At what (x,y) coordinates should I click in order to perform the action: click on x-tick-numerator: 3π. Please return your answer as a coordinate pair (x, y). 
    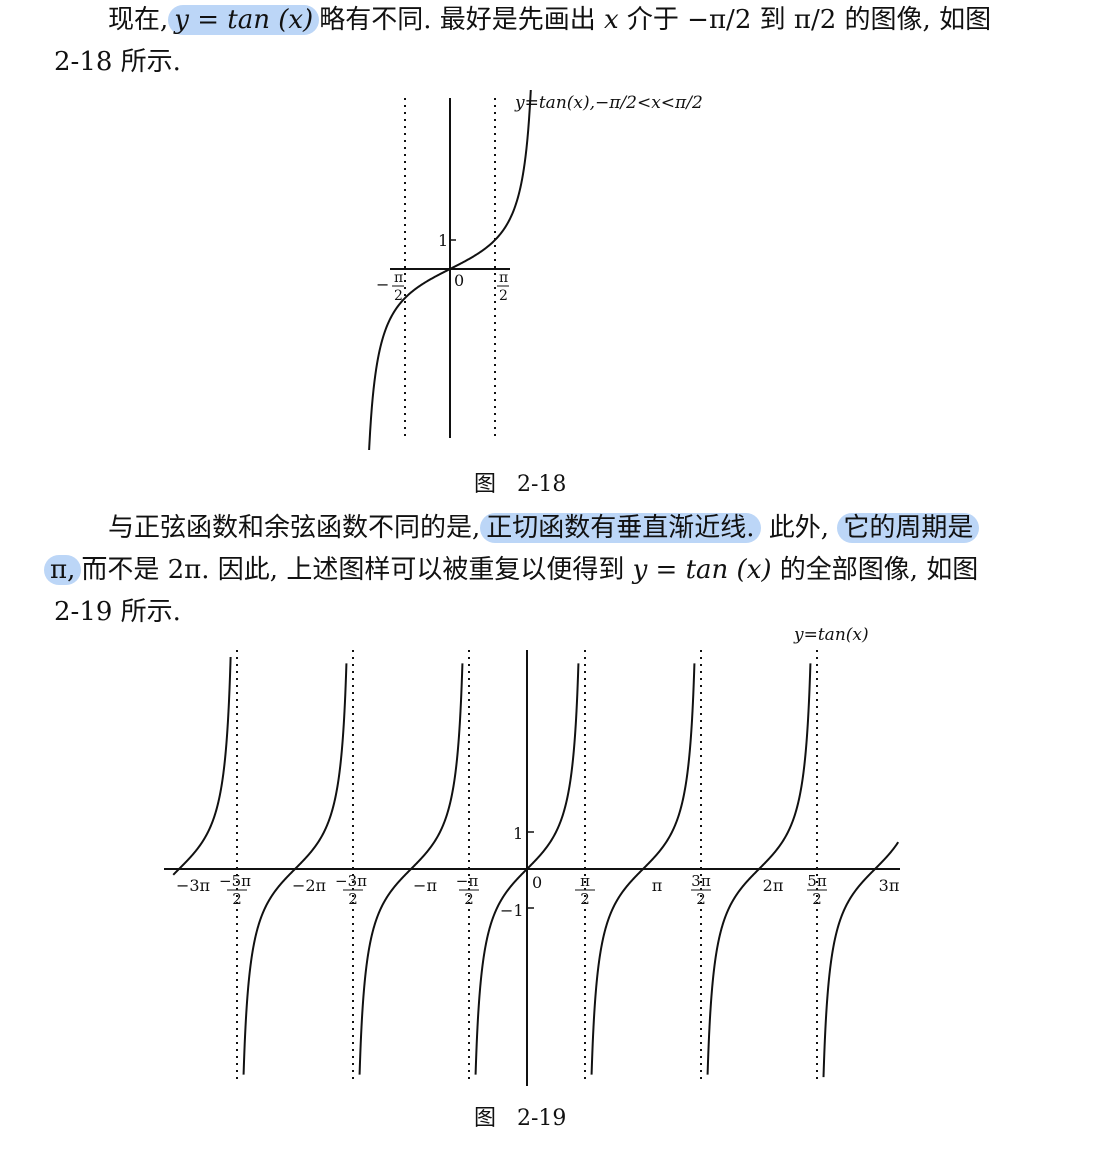
    Looking at the image, I should click on (701, 881).